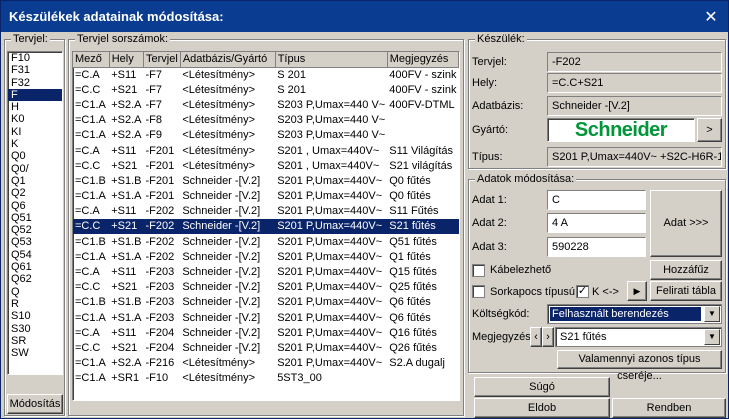  Describe the element at coordinates (35, 329) in the screenshot. I see `tervjel-list-item: S30` at that location.